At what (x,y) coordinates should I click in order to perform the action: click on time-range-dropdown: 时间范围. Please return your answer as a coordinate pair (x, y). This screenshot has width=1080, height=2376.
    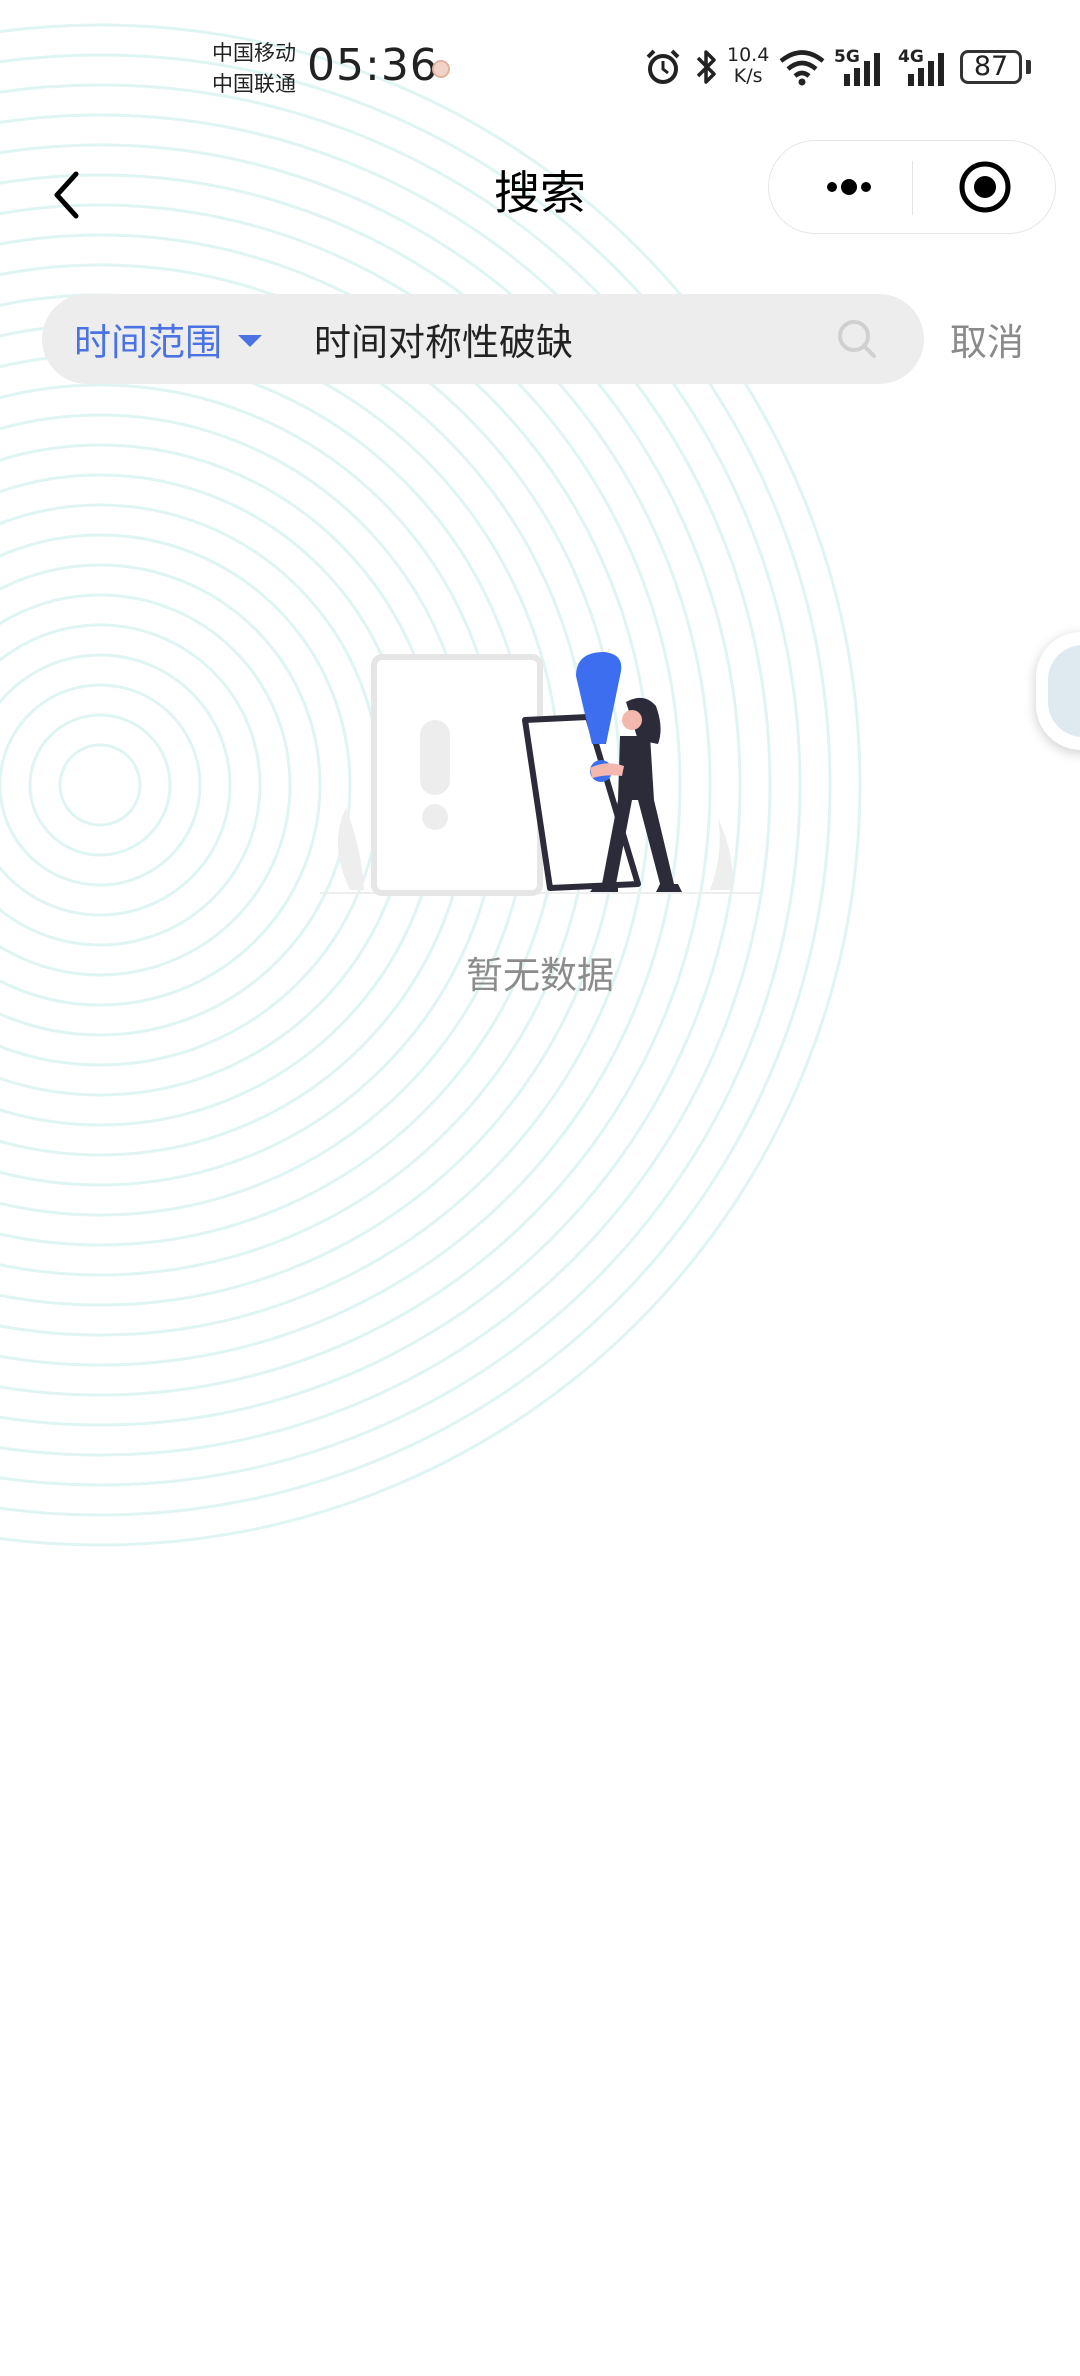
    Looking at the image, I should click on (168, 339).